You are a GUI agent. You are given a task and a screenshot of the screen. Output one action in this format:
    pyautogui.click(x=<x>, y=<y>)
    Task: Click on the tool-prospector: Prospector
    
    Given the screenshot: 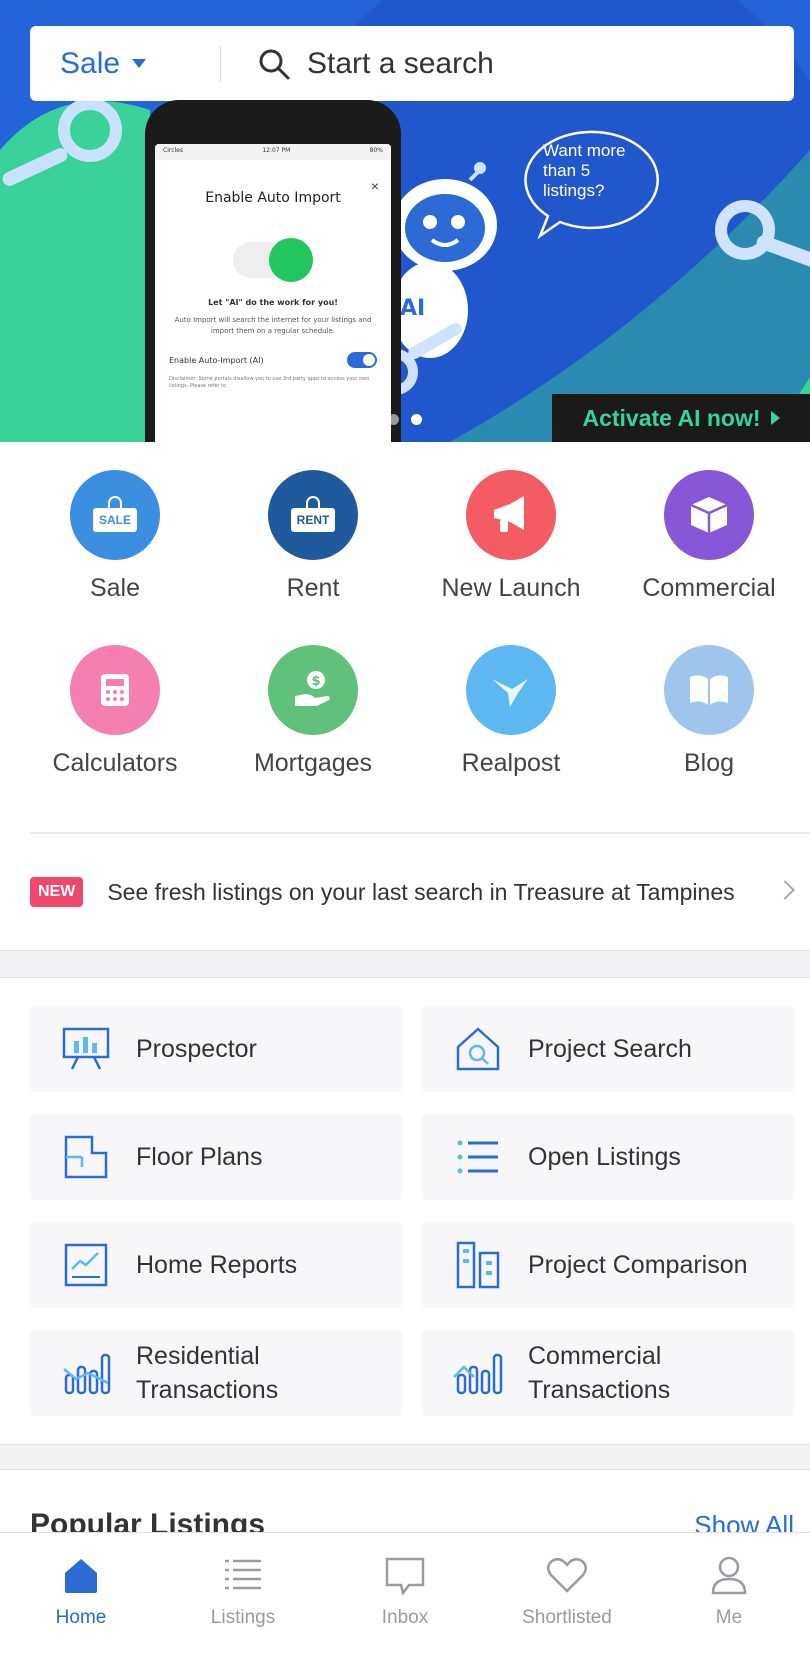 What is the action you would take?
    pyautogui.click(x=216, y=1049)
    